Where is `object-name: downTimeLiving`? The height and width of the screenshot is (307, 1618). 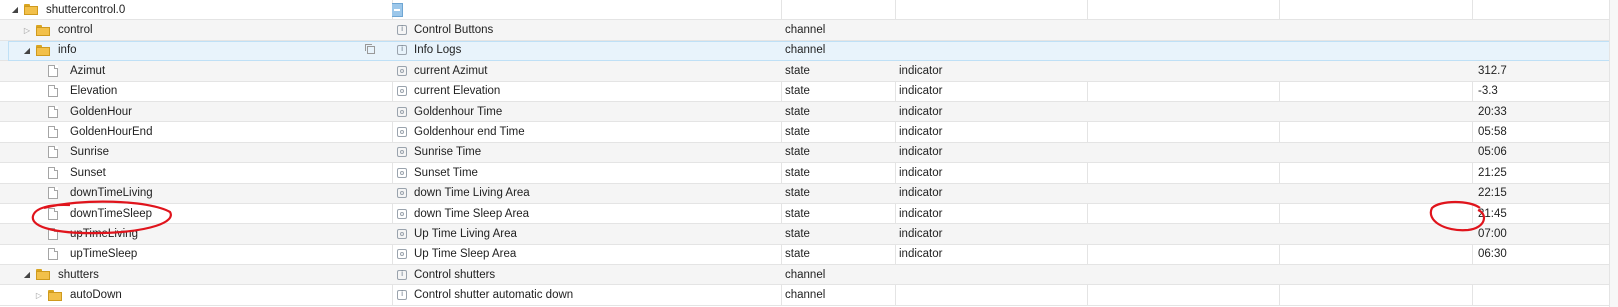 object-name: downTimeLiving is located at coordinates (111, 193).